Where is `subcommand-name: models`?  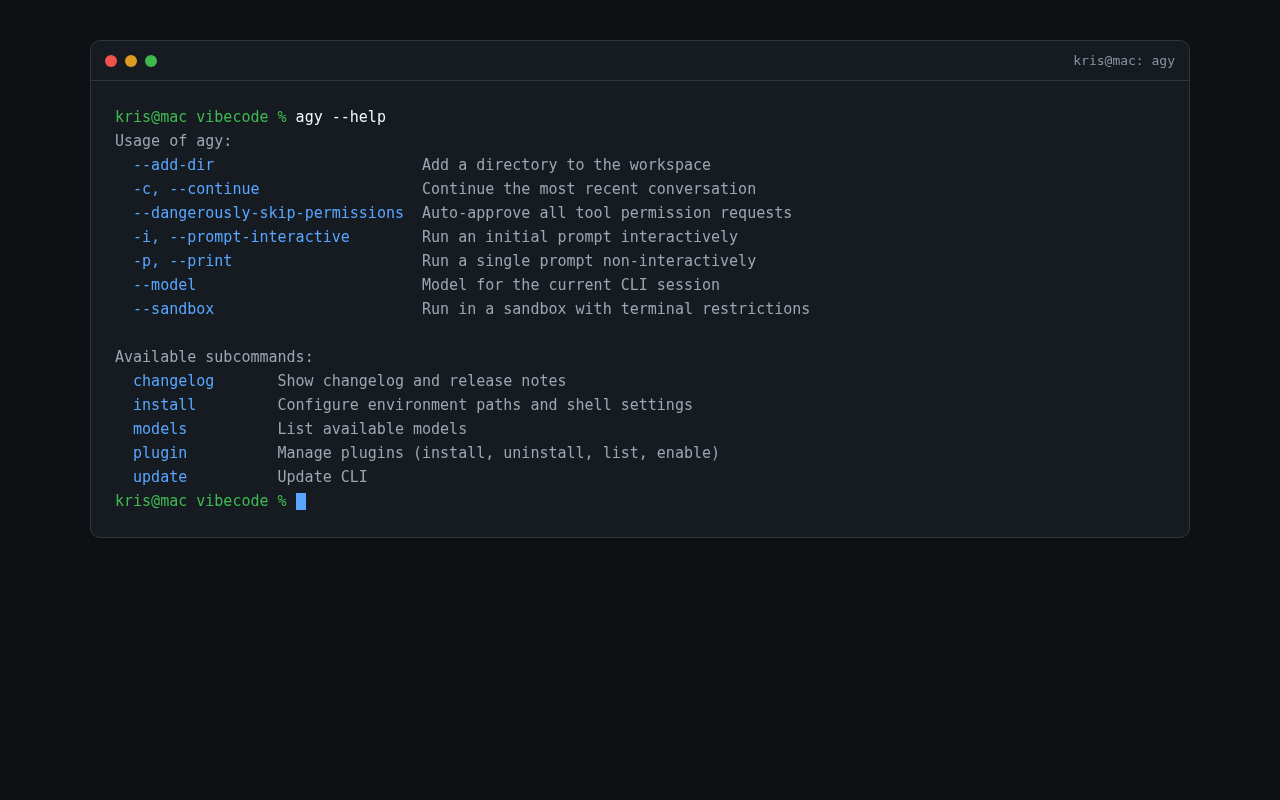 subcommand-name: models is located at coordinates (160, 429).